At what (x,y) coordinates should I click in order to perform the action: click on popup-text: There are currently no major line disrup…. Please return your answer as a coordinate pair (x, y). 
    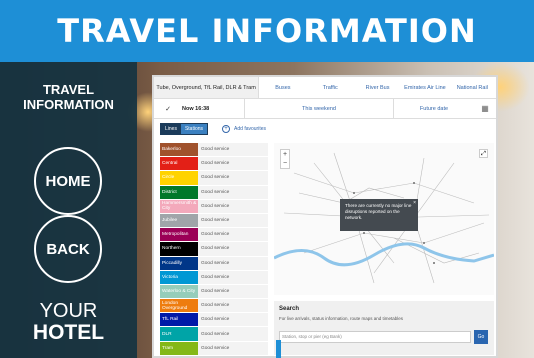
    Looking at the image, I should click on (378, 211).